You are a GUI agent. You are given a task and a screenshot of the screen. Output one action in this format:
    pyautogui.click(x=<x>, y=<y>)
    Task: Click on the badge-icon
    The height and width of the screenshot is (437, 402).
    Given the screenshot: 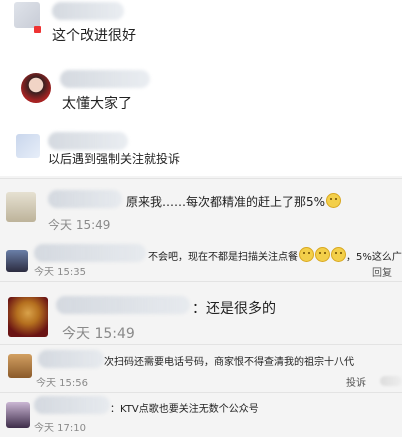 What is the action you would take?
    pyautogui.click(x=37, y=29)
    